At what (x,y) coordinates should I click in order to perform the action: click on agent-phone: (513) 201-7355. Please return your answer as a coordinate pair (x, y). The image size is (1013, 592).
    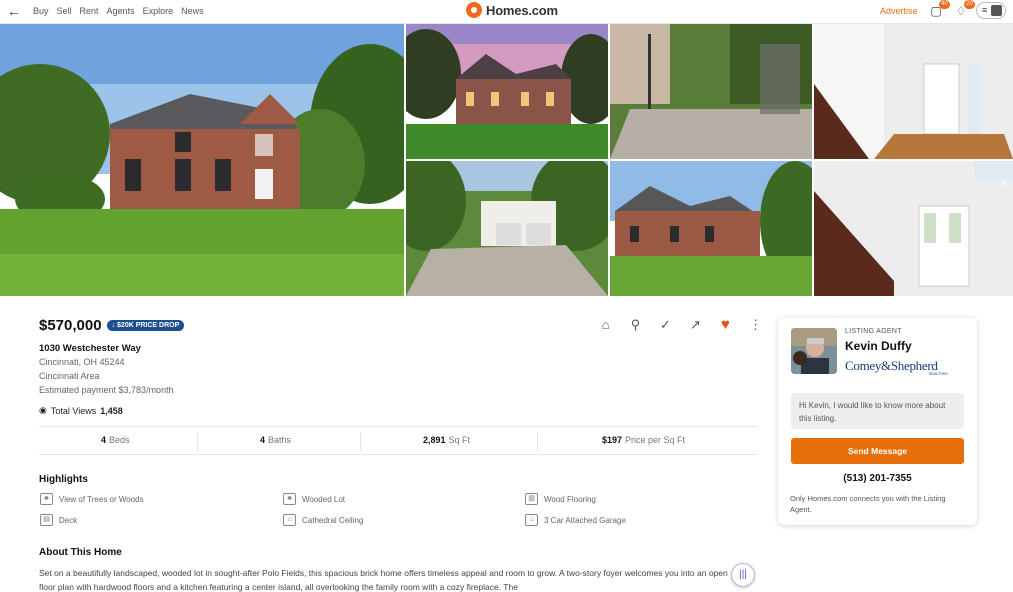
    Looking at the image, I should click on (877, 478).